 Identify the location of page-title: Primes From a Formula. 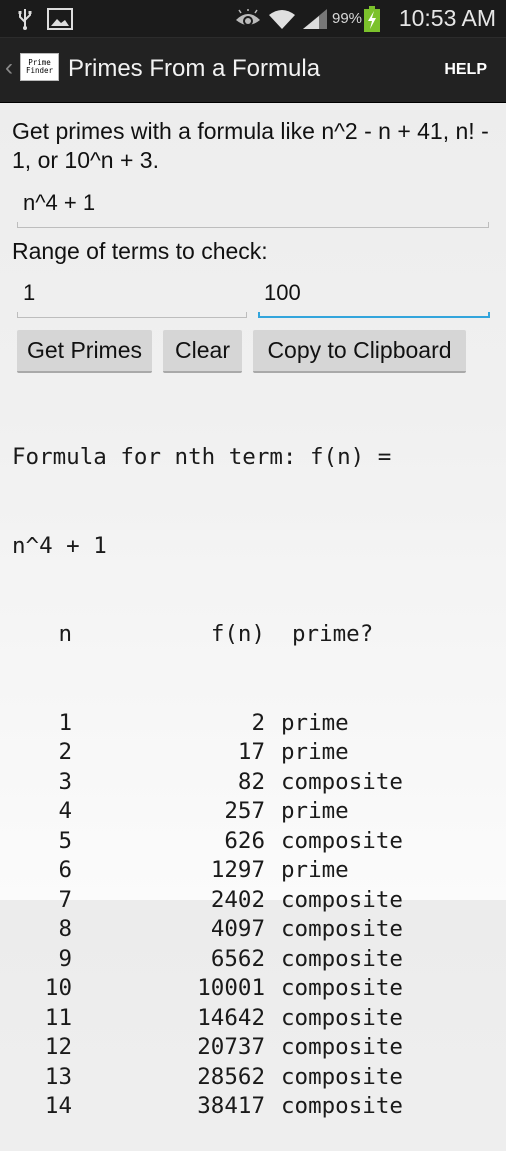
(194, 68).